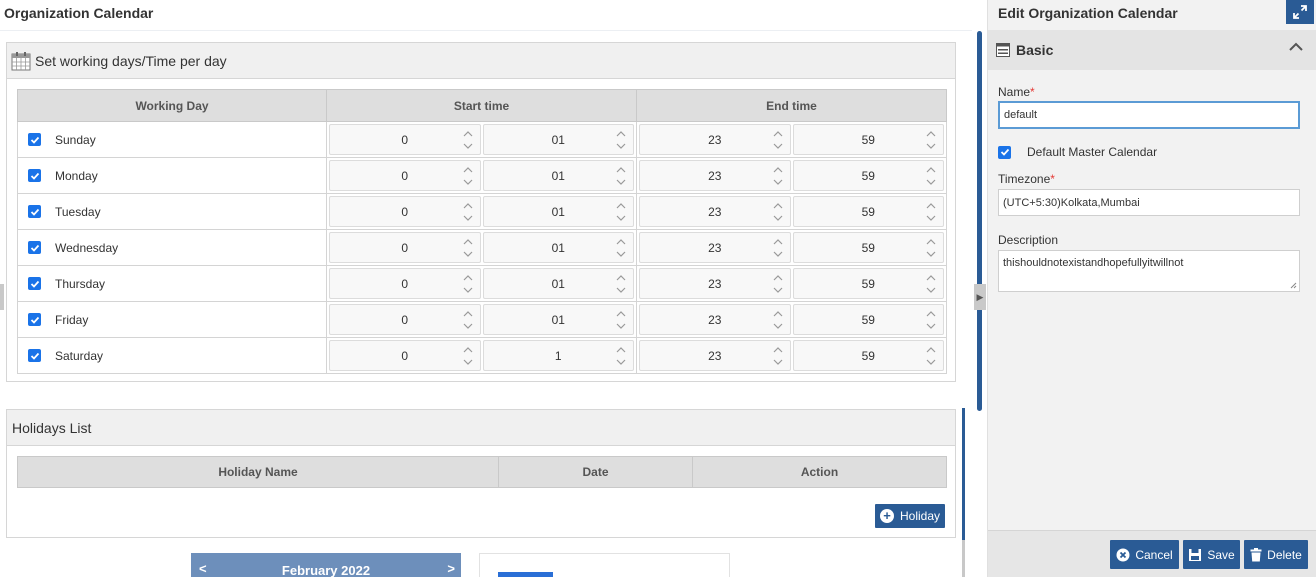 Image resolution: width=1316 pixels, height=577 pixels. I want to click on end-time-cell: 23 59, so click(791, 355).